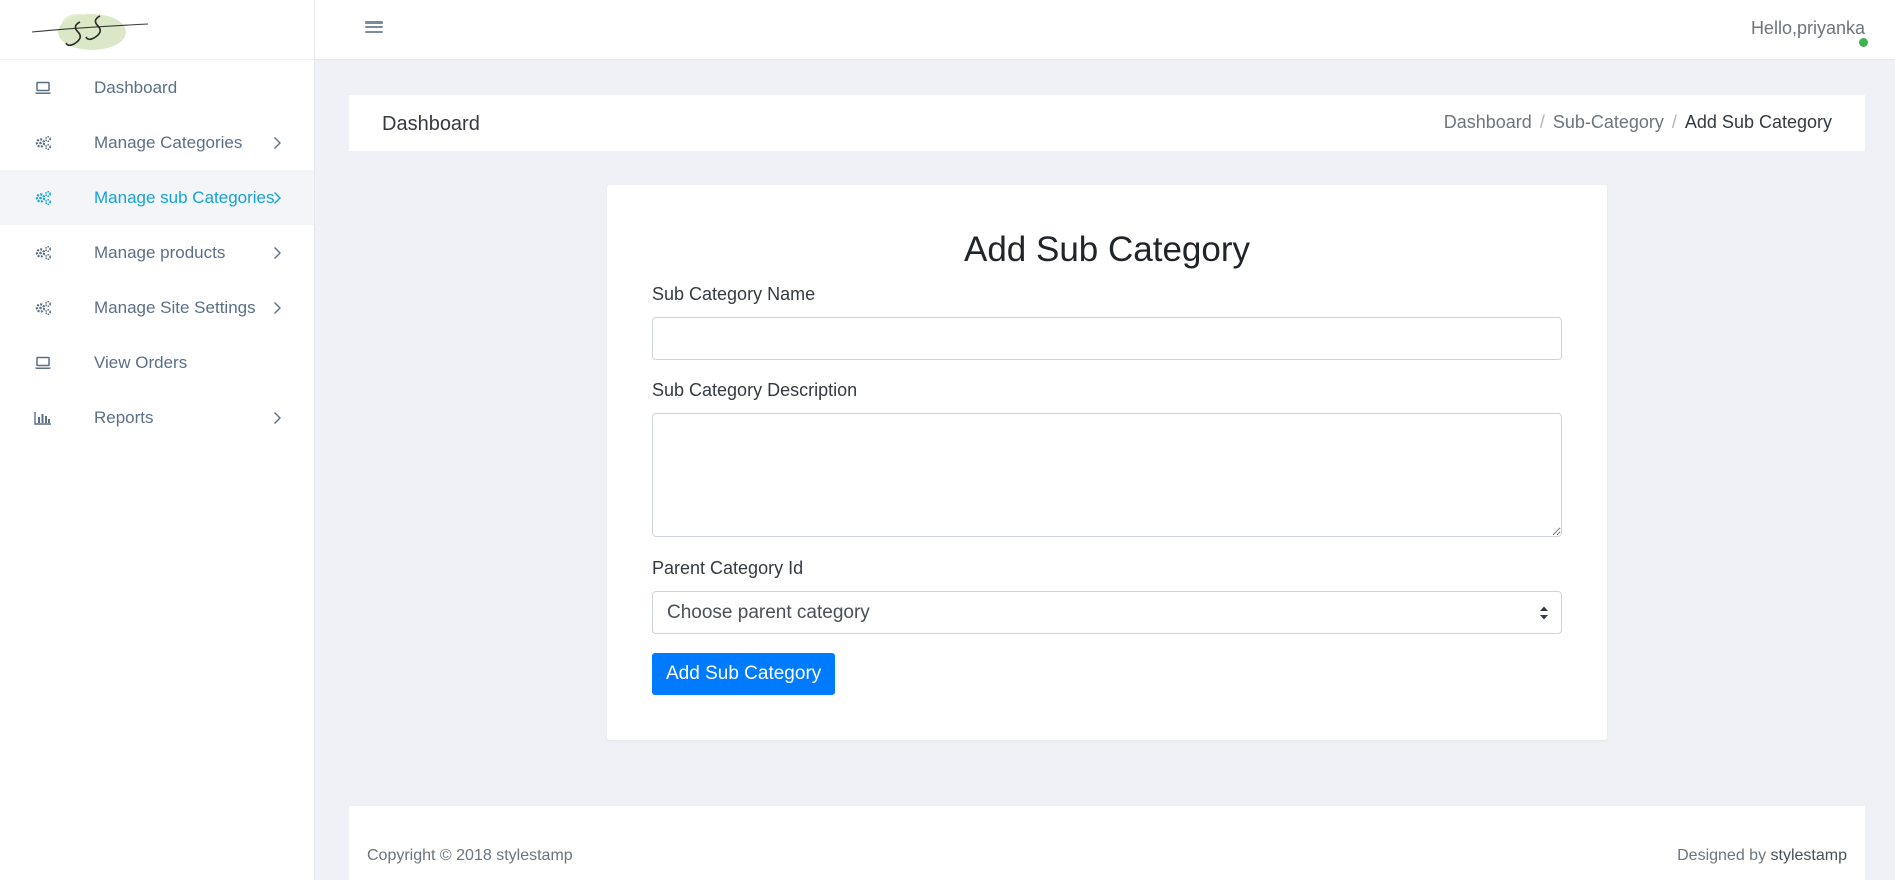 Image resolution: width=1895 pixels, height=880 pixels. Describe the element at coordinates (1488, 122) in the screenshot. I see `breadcrumb-item-dashboard: Dashboard` at that location.